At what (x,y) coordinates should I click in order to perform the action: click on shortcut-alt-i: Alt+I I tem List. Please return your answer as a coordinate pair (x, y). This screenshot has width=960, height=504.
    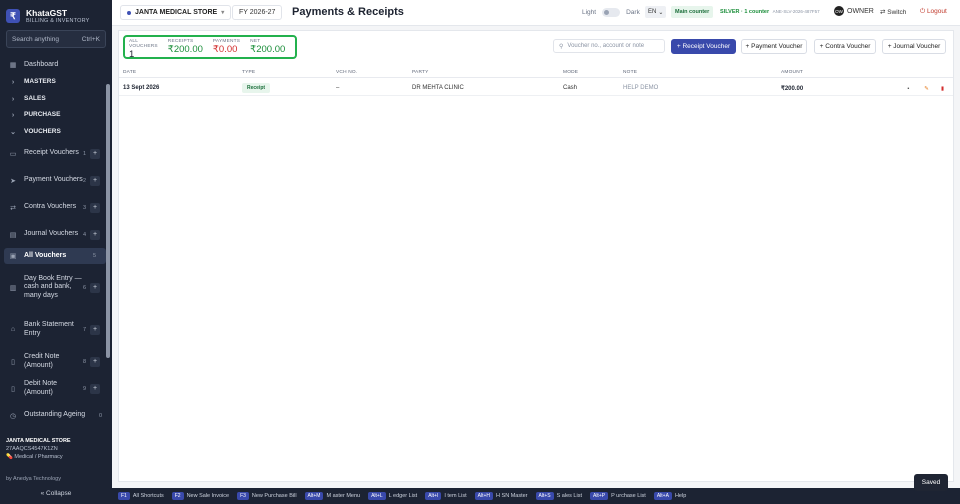
    Looking at the image, I should click on (446, 496).